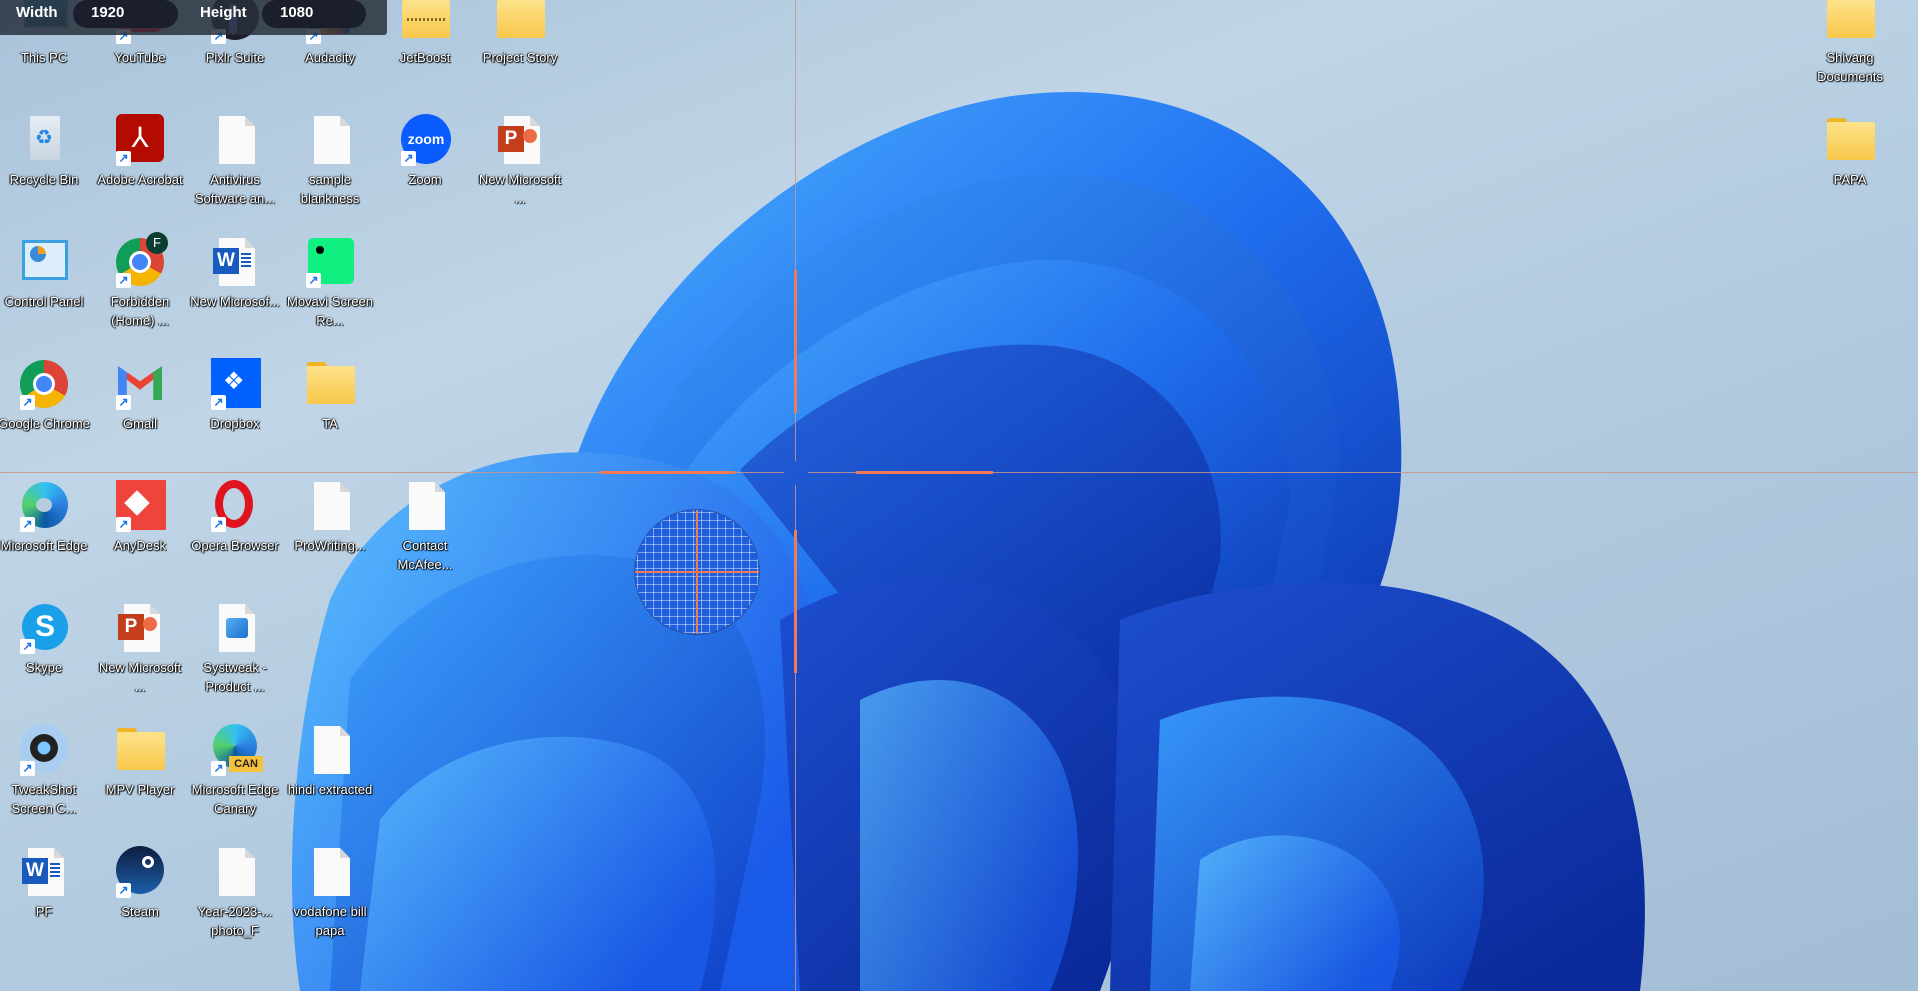  I want to click on desktop-icon-opera-browser: ↗ Opera Browser, so click(235, 517).